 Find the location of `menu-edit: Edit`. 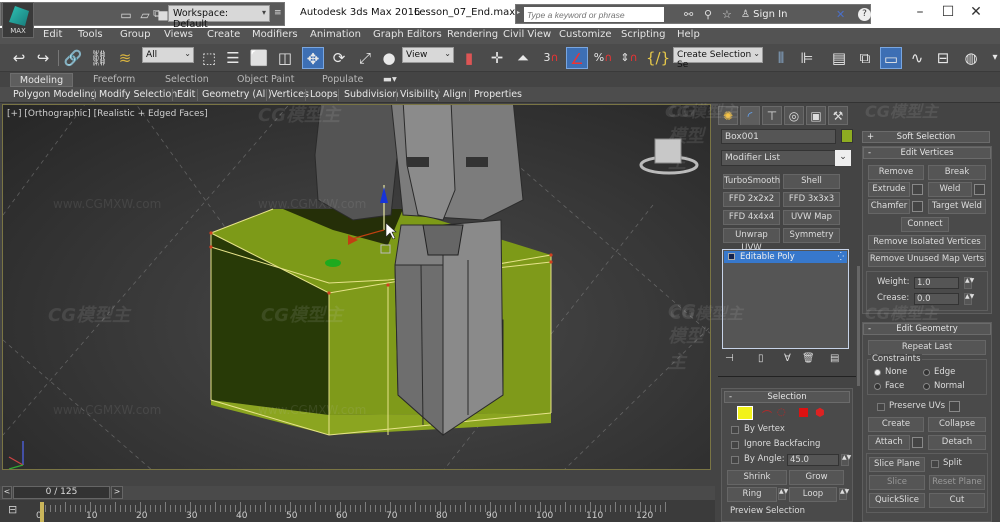

menu-edit: Edit is located at coordinates (52, 34).